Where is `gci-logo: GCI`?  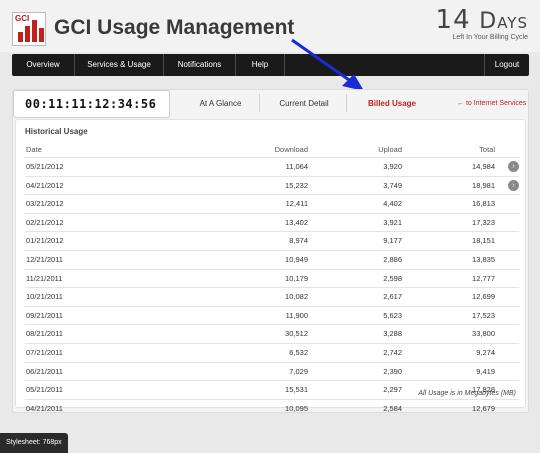 gci-logo: GCI is located at coordinates (29, 29).